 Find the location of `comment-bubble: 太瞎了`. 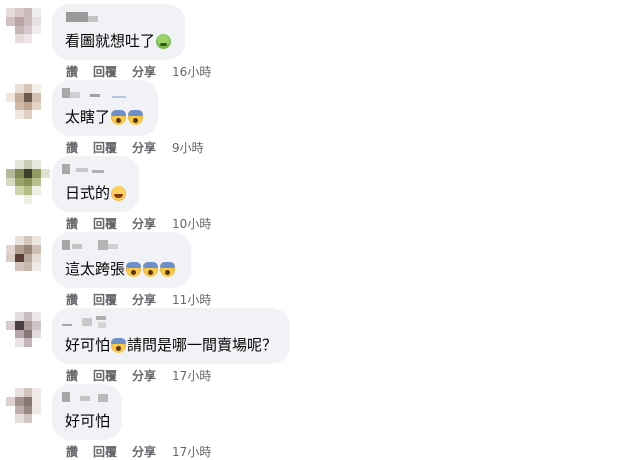

comment-bubble: 太瞎了 is located at coordinates (105, 108).